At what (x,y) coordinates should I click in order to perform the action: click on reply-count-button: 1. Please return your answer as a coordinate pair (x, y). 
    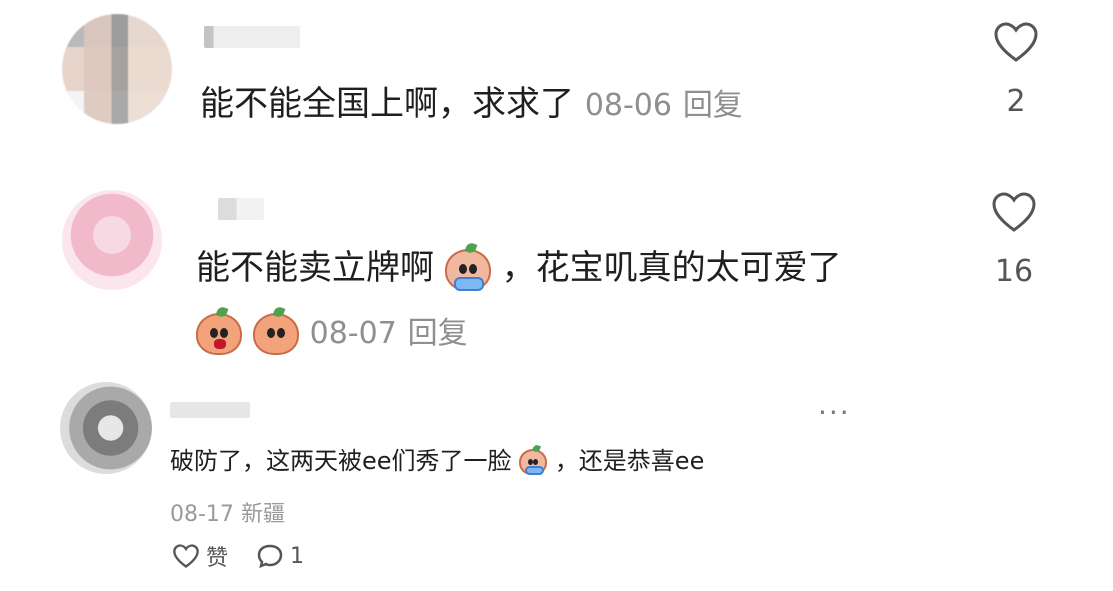
    Looking at the image, I should click on (280, 556).